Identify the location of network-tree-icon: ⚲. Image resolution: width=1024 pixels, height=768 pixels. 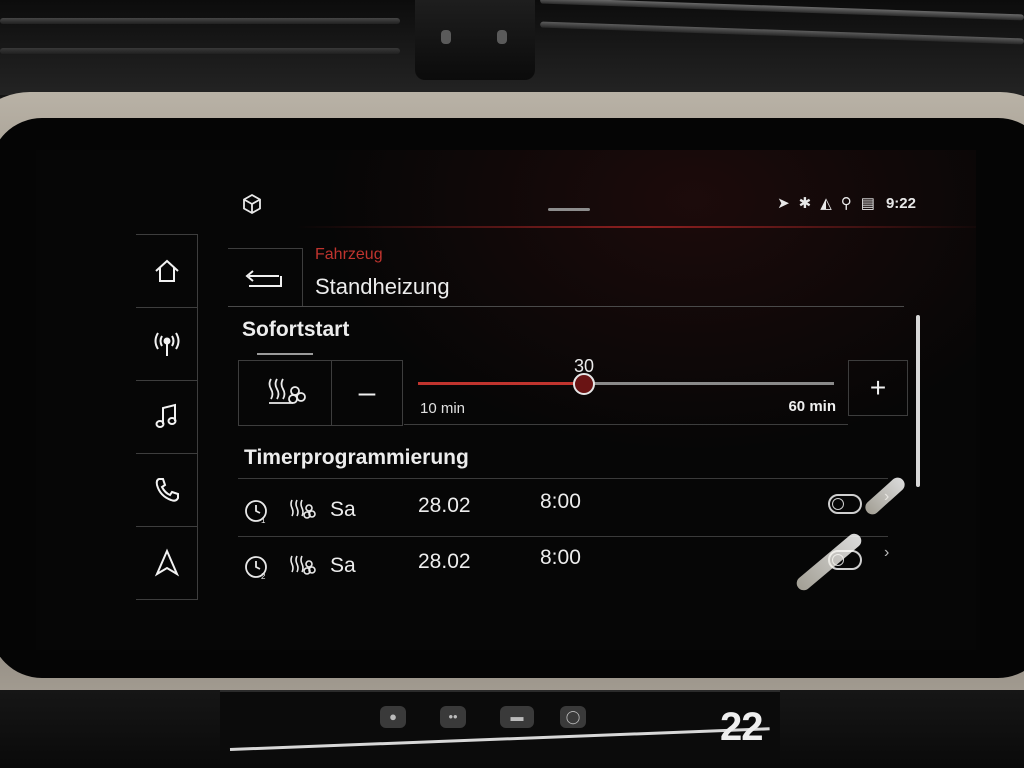
(846, 203).